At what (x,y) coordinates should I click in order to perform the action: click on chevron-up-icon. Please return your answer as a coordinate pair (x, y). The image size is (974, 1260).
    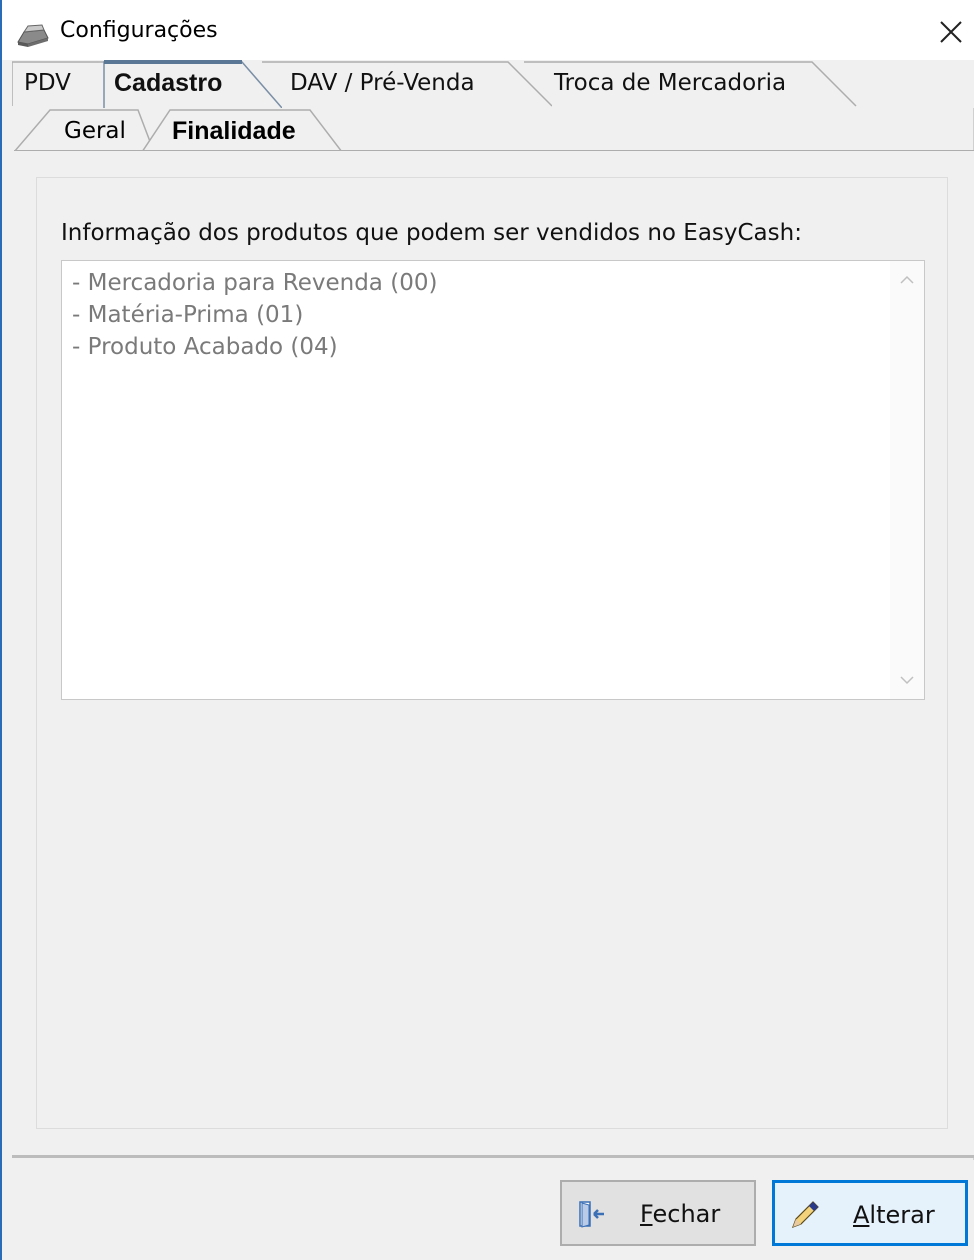
    Looking at the image, I should click on (907, 279).